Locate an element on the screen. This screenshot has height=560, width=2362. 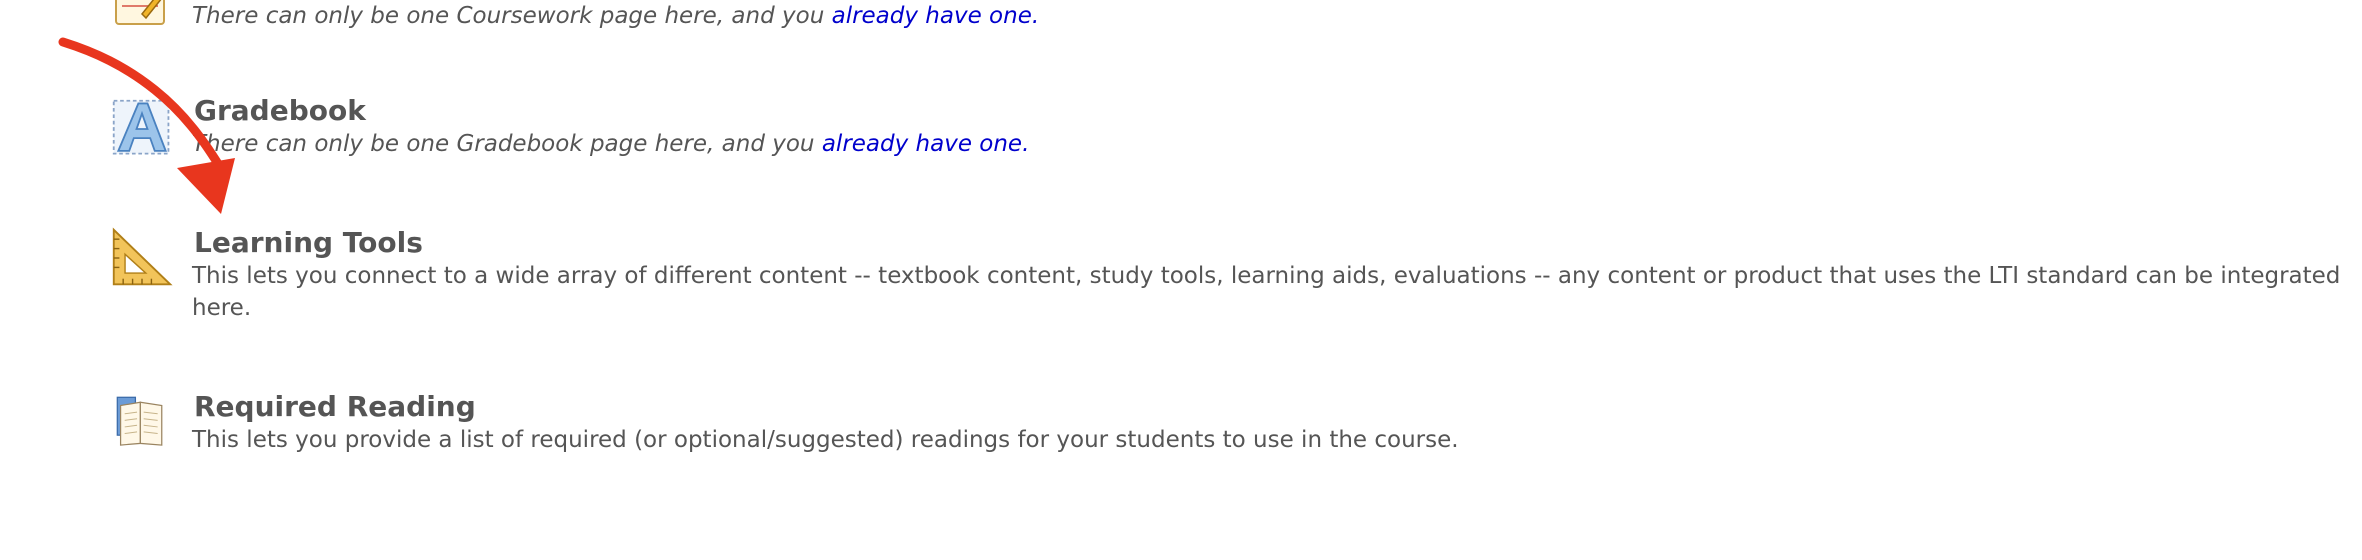
gradebook-letter-a-icon is located at coordinates (141, 127).